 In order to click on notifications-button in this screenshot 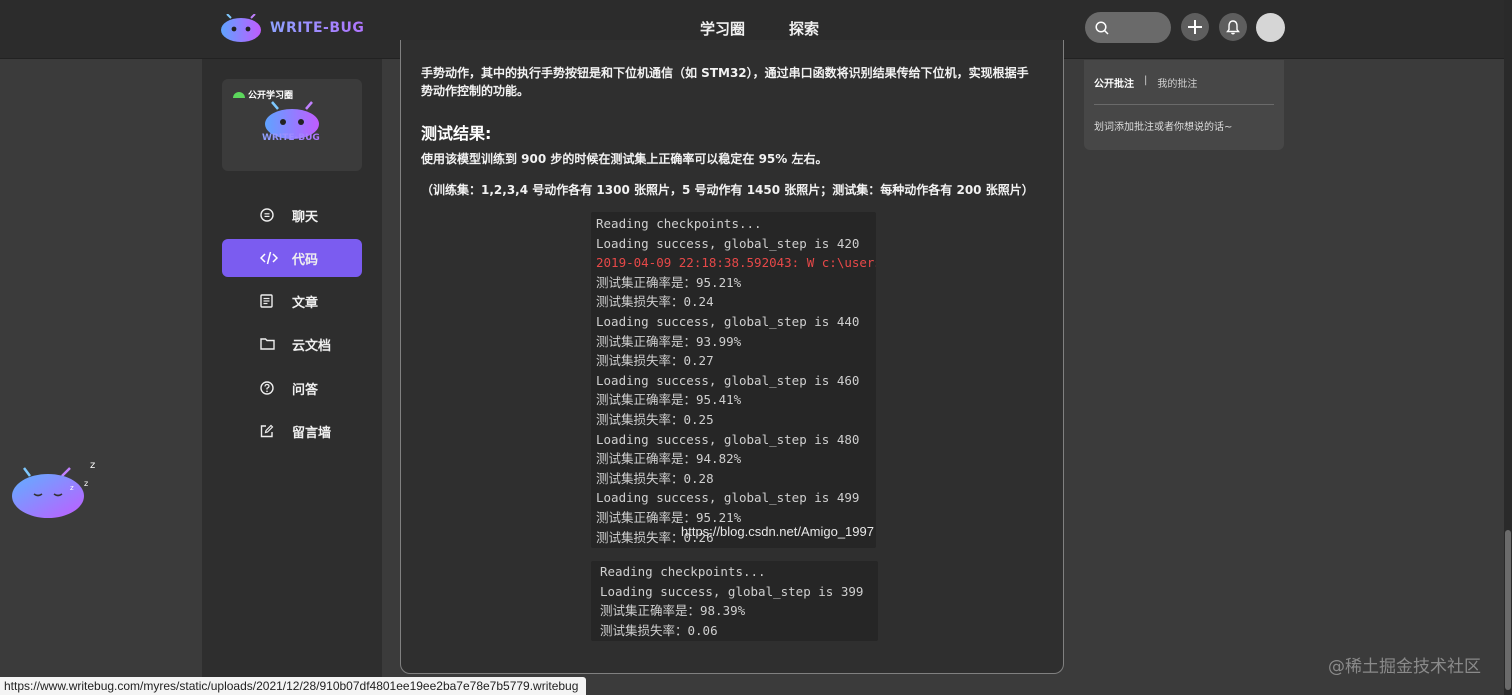, I will do `click(1233, 27)`.